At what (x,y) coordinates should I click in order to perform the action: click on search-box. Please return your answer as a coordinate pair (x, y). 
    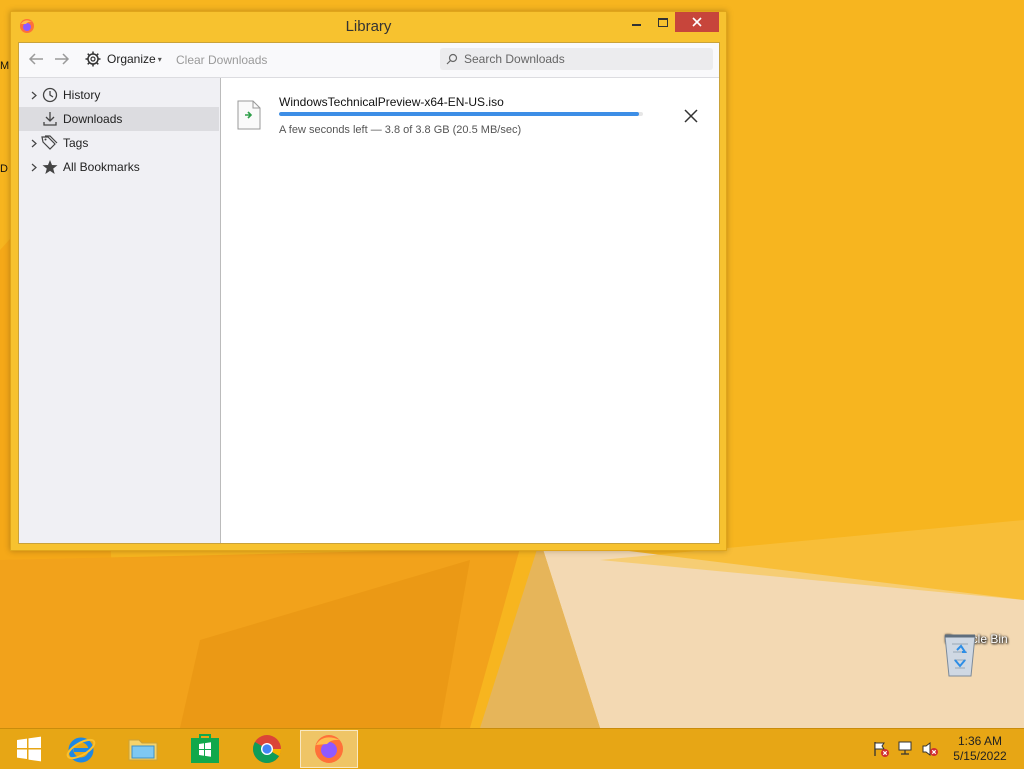
    Looking at the image, I should click on (576, 59).